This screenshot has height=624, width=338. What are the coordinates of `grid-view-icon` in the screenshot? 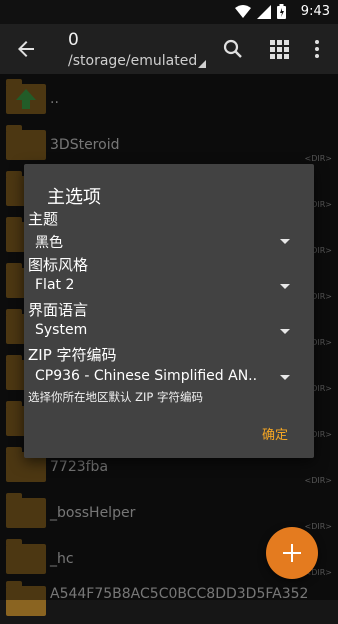 It's located at (279, 49).